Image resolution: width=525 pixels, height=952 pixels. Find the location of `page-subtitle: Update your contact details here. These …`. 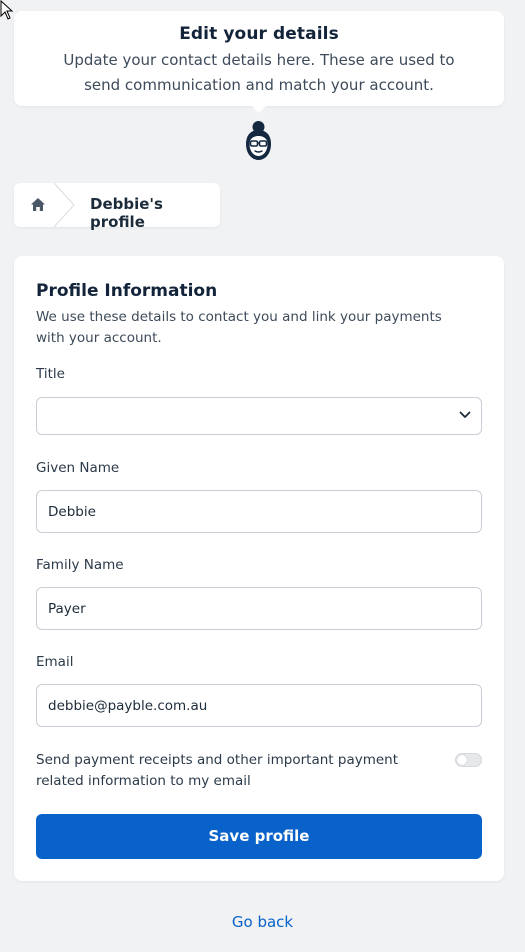

page-subtitle: Update your contact details here. These … is located at coordinates (259, 72).